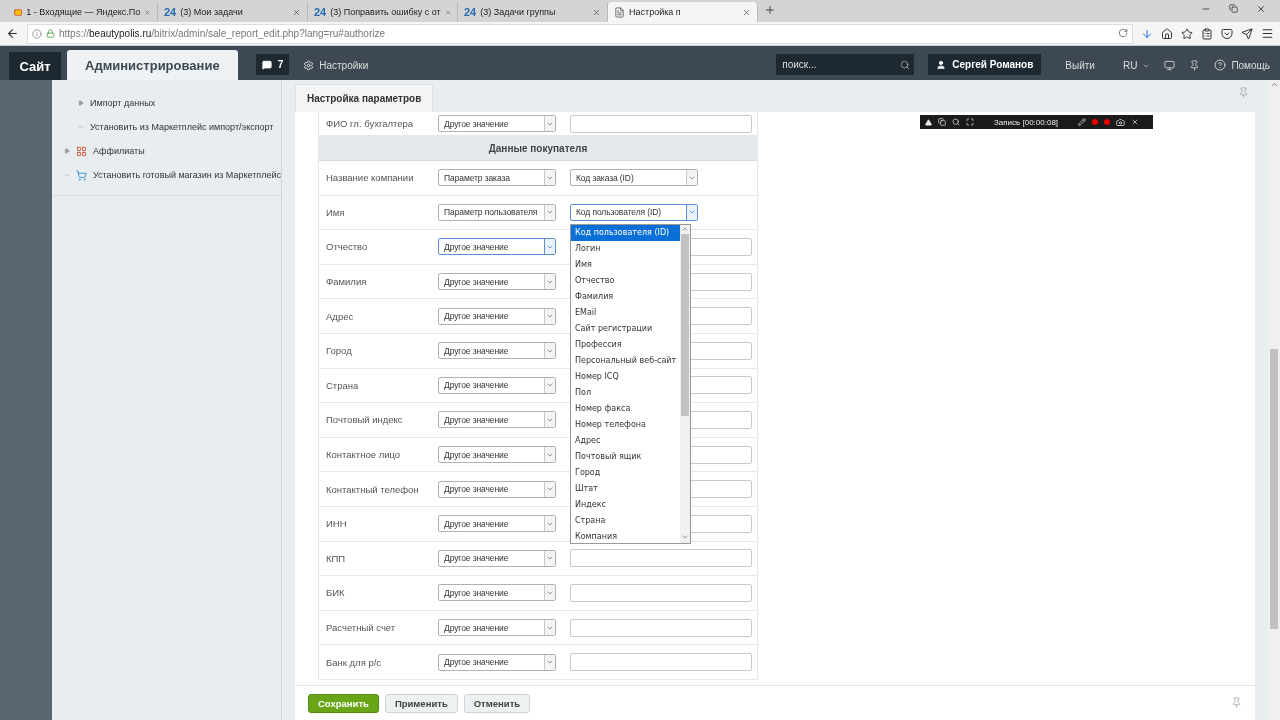 The width and height of the screenshot is (1280, 720). I want to click on select-field: Параметр заказа, so click(497, 178).